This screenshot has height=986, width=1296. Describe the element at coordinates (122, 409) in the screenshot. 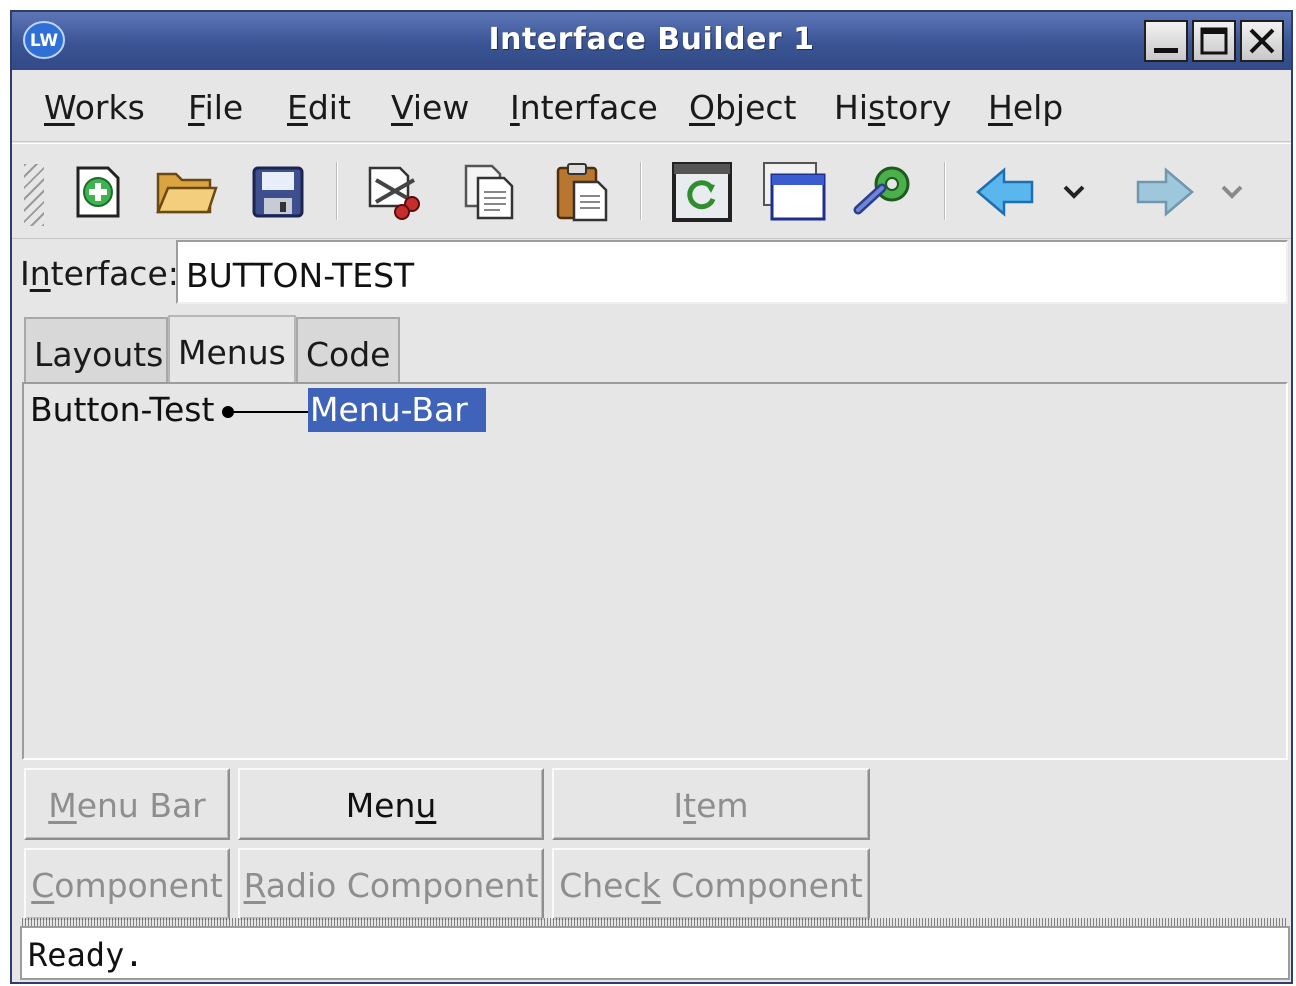

I see `tree-node-root: Button-Test` at that location.